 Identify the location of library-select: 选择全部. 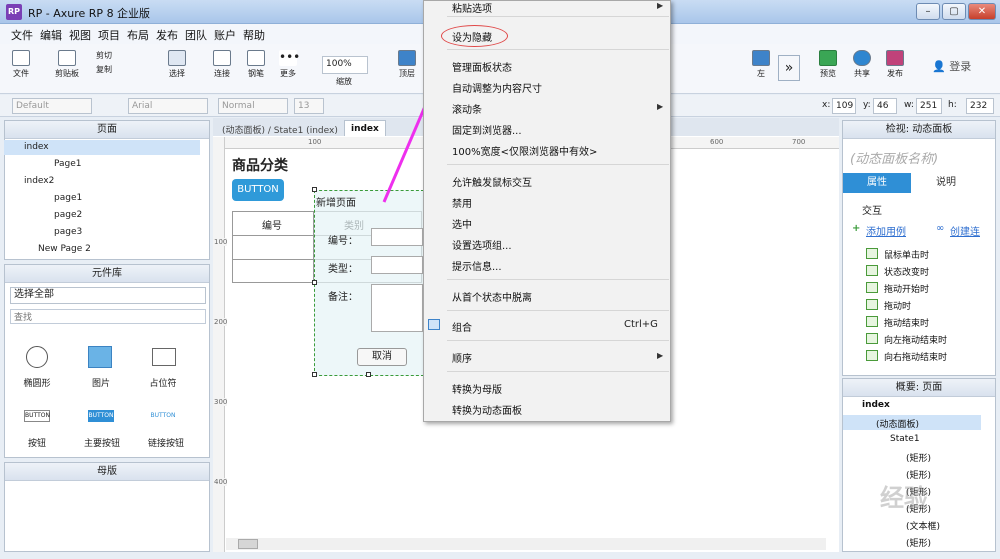
(108, 295).